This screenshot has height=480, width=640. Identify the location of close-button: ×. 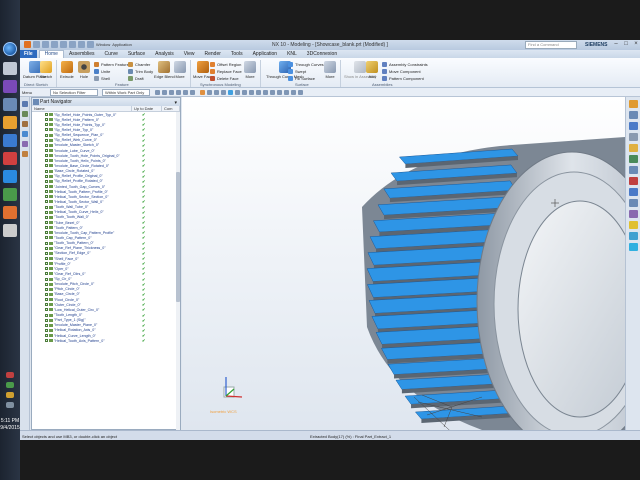
(635, 44).